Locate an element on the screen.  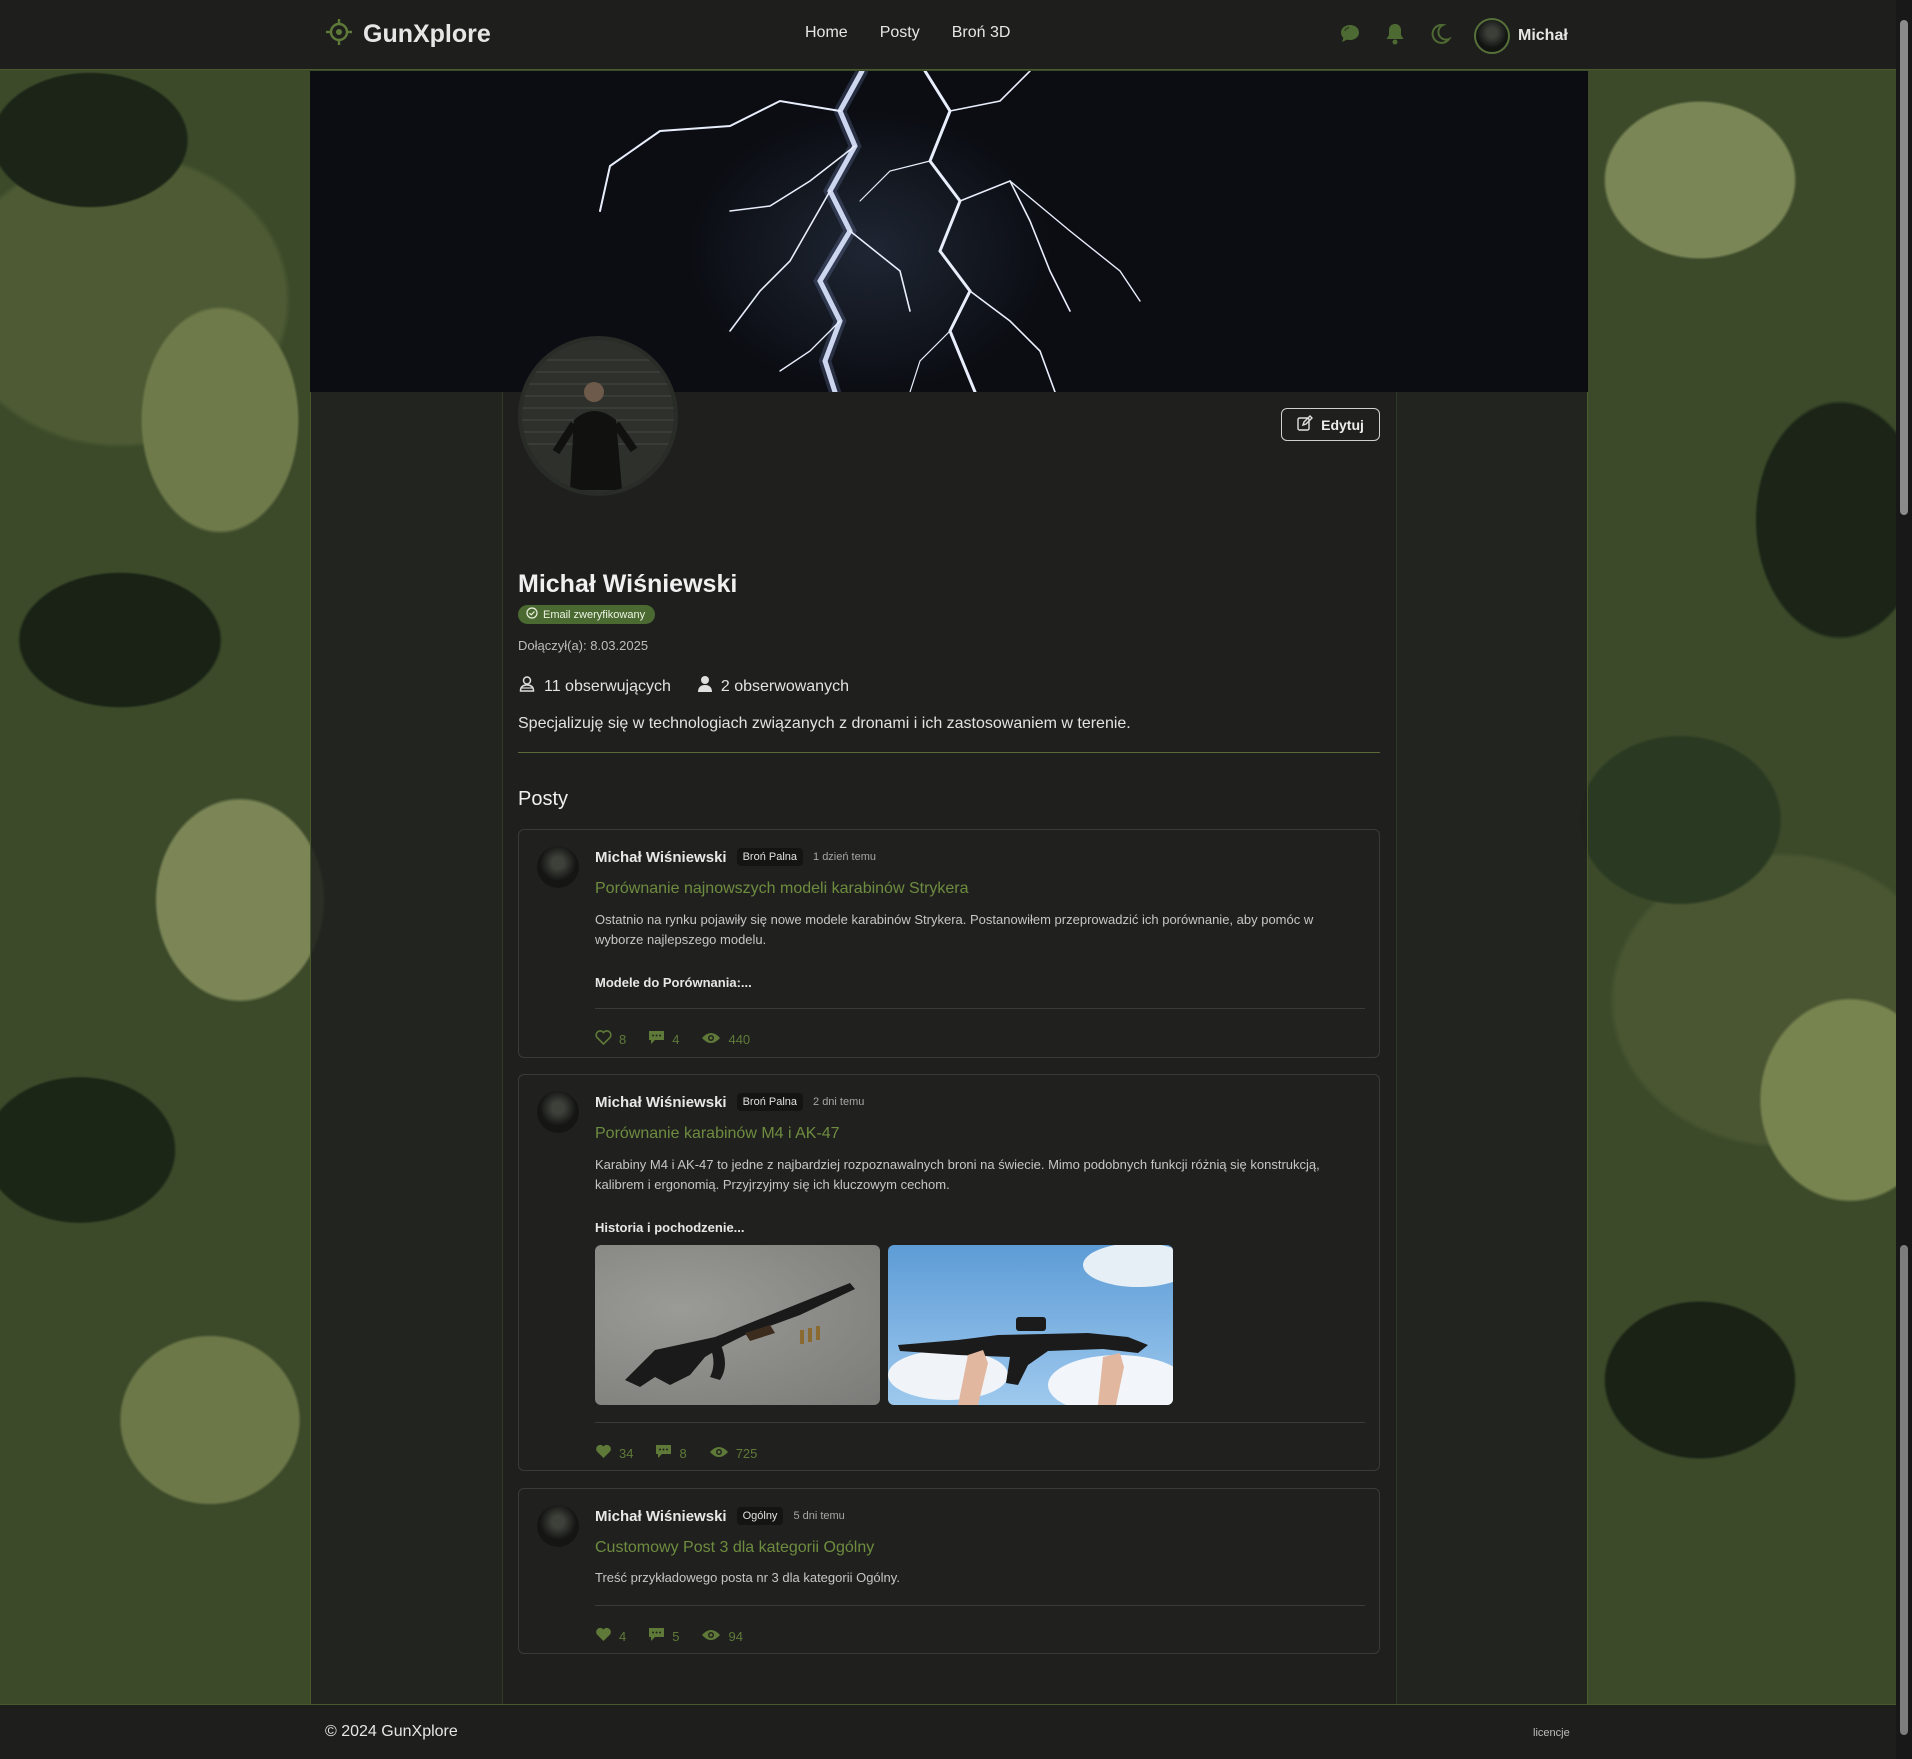
like-button: 8 is located at coordinates (610, 1039).